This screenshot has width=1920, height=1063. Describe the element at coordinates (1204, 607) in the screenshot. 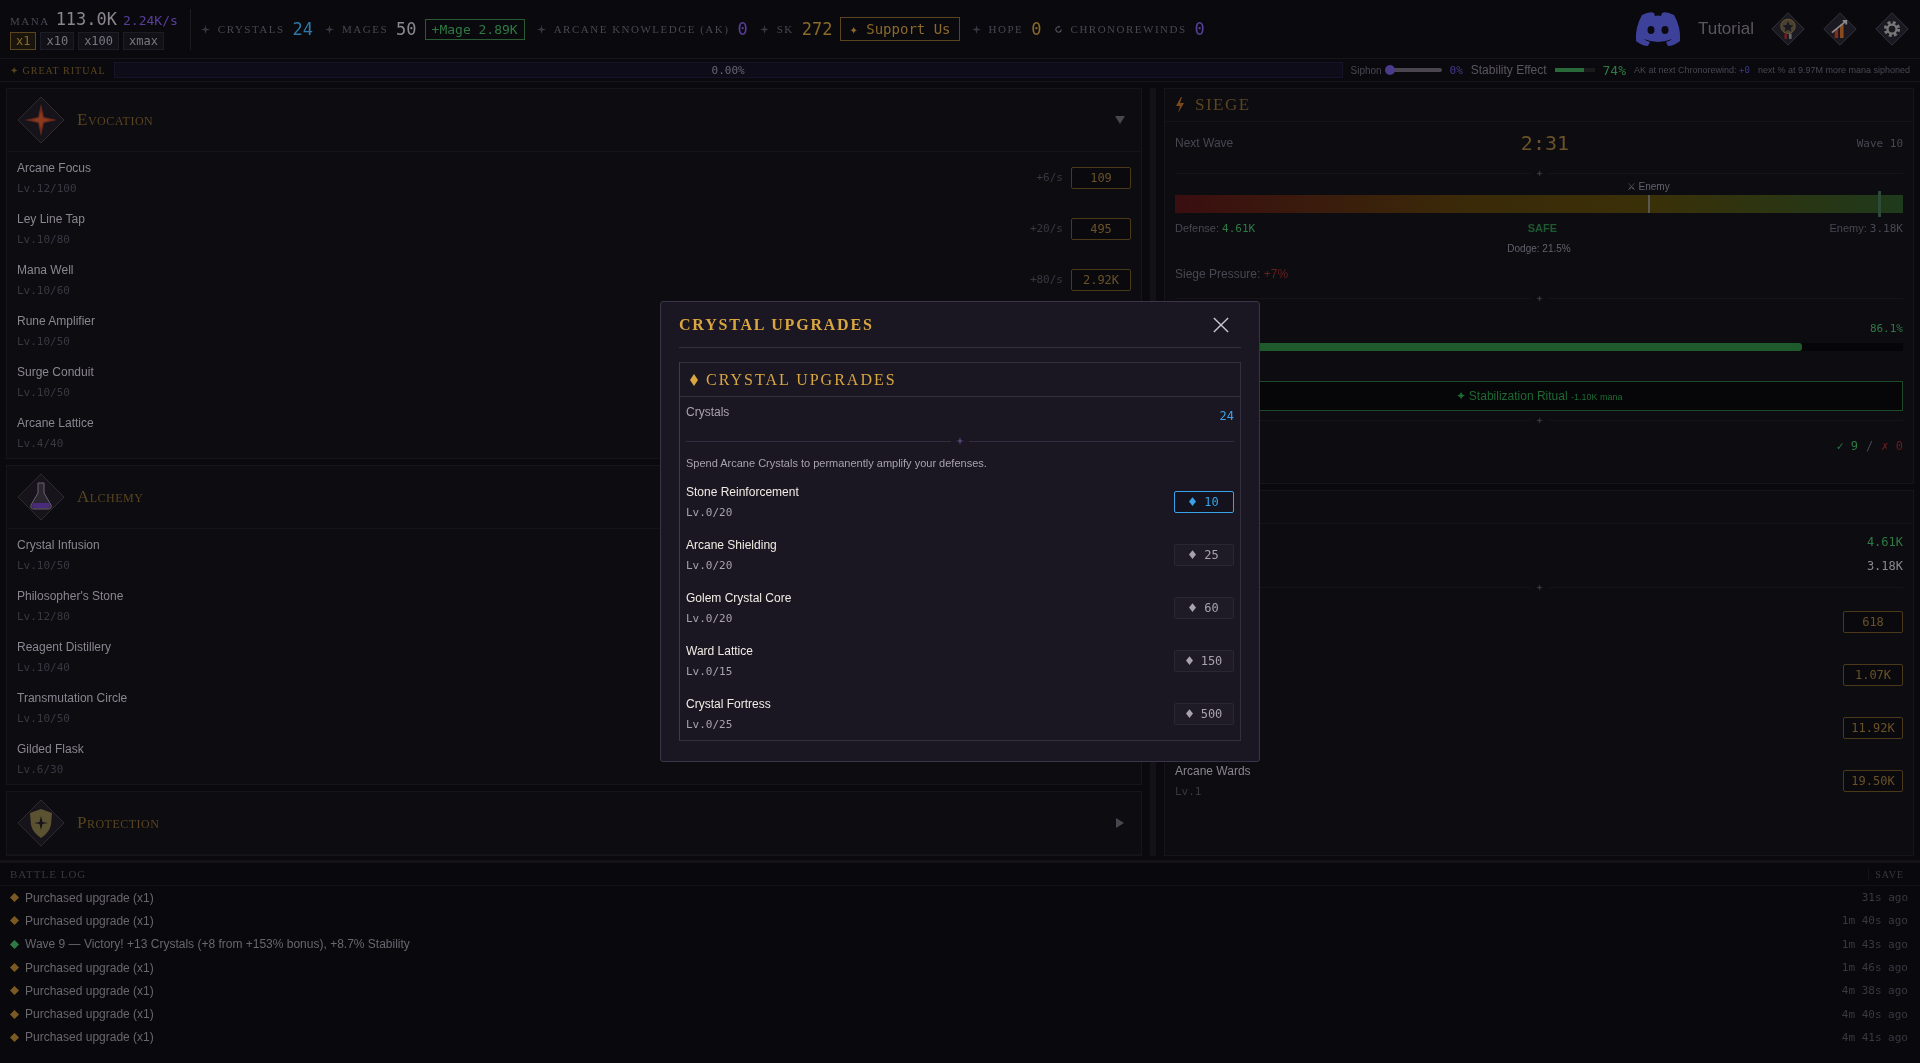

I see `crystal-cost-button: 60` at that location.